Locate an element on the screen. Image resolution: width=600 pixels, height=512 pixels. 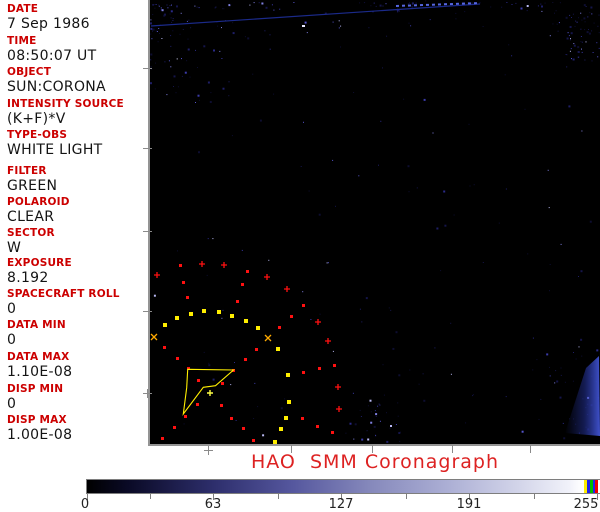
metadata-value: 7 Sep 1986 is located at coordinates (48, 24).